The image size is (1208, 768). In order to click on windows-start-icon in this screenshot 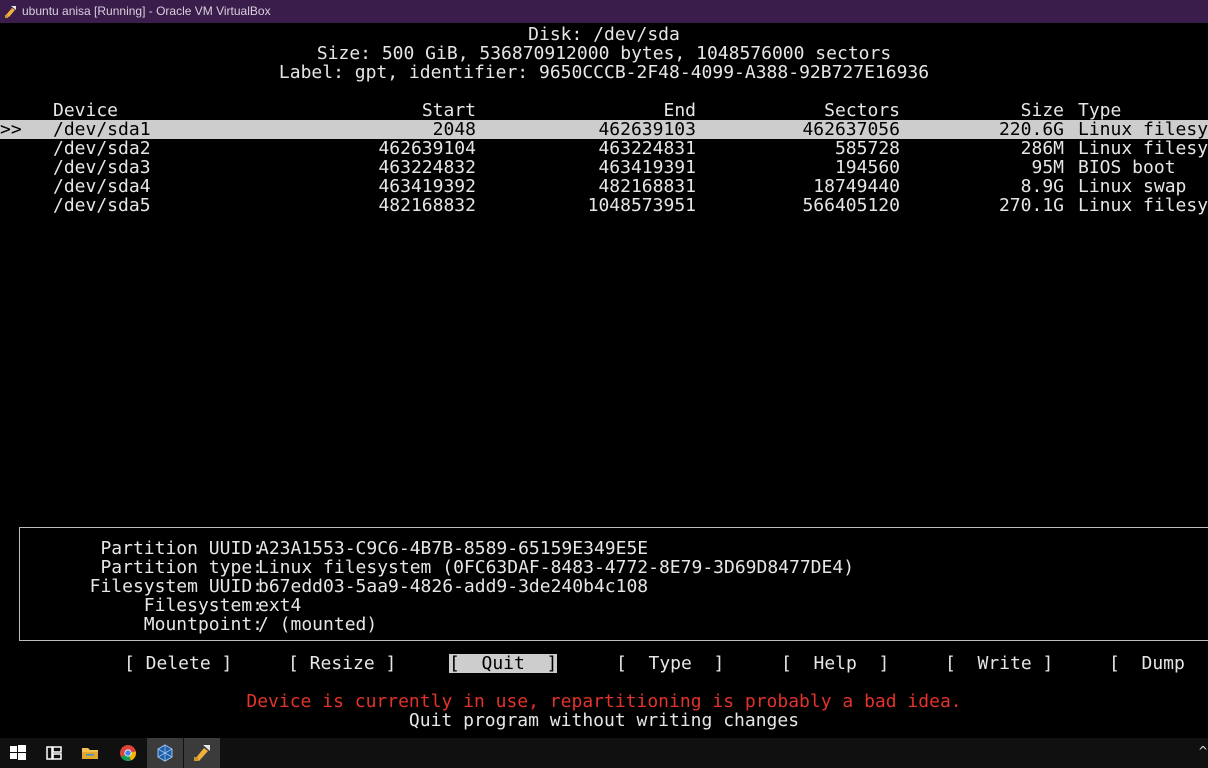, I will do `click(18, 752)`.